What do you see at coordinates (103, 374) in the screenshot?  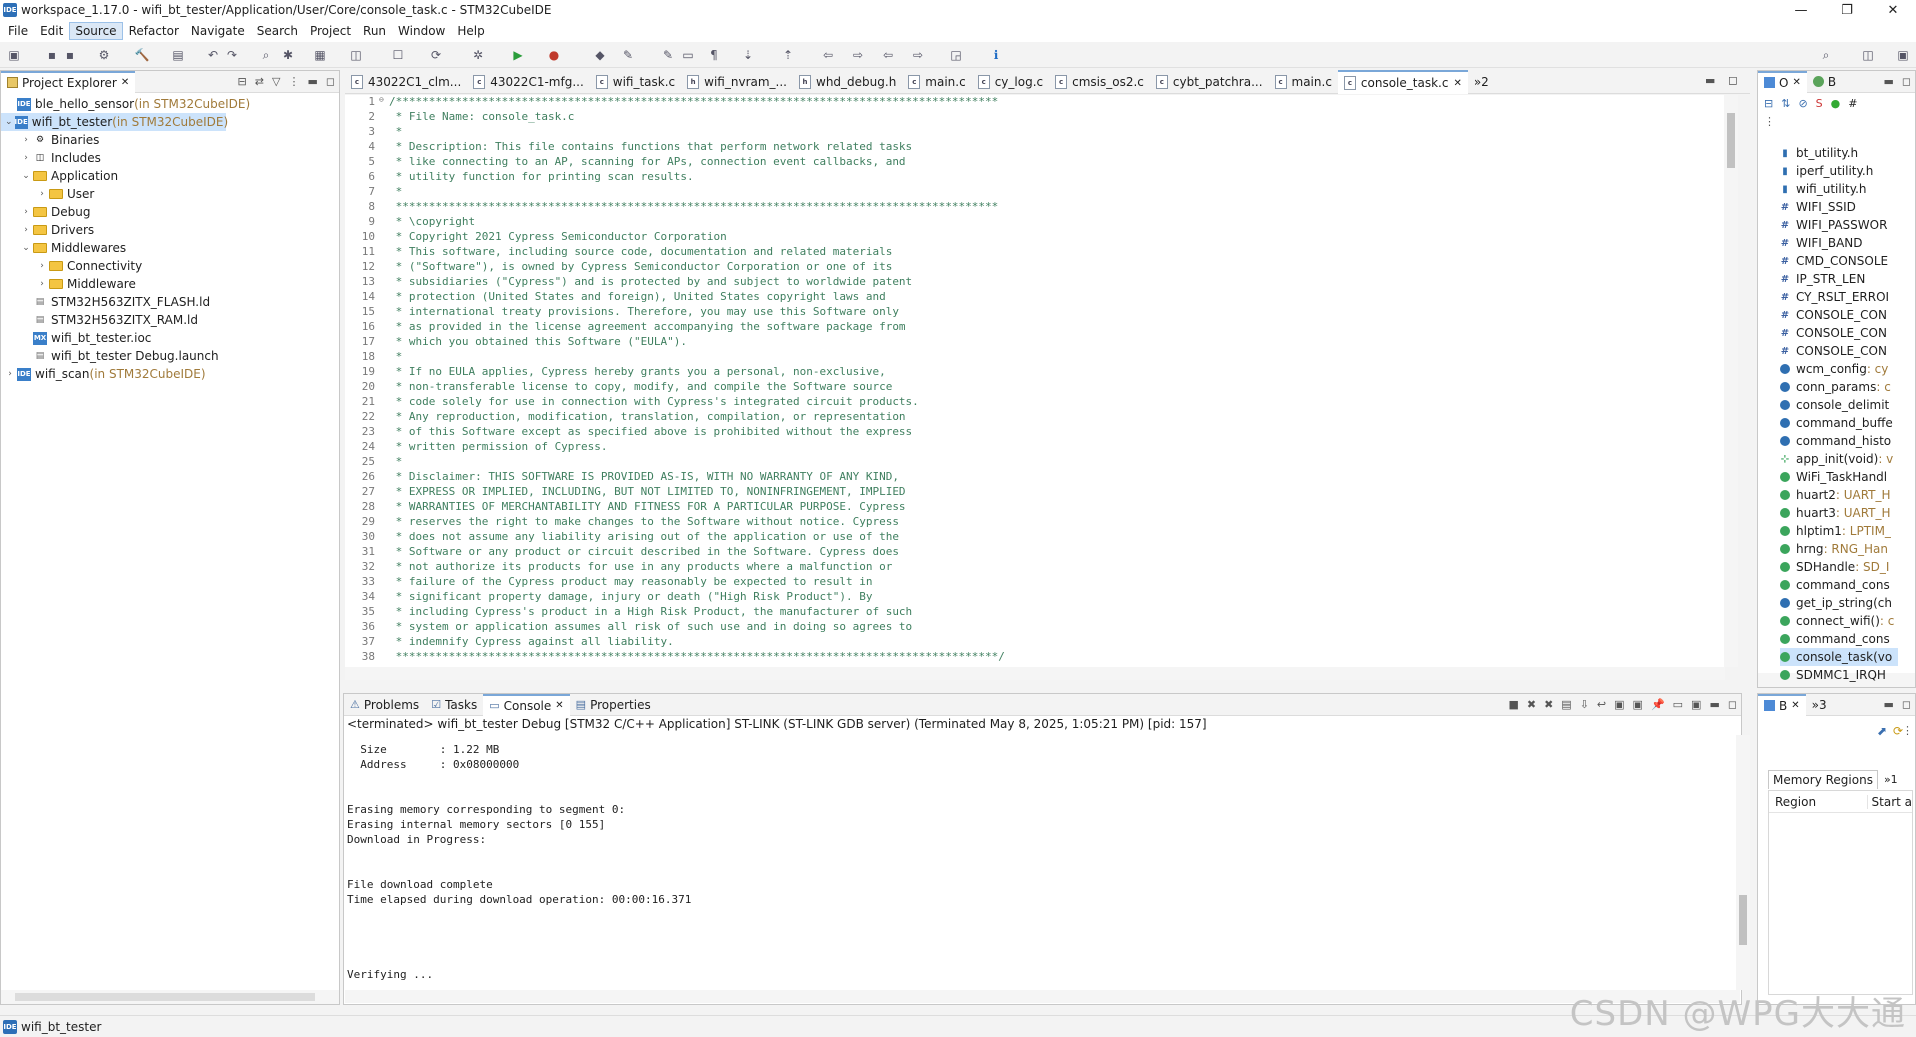 I see `tree-item: › IDE wifi_scan (in STM32CubeIDE)` at bounding box center [103, 374].